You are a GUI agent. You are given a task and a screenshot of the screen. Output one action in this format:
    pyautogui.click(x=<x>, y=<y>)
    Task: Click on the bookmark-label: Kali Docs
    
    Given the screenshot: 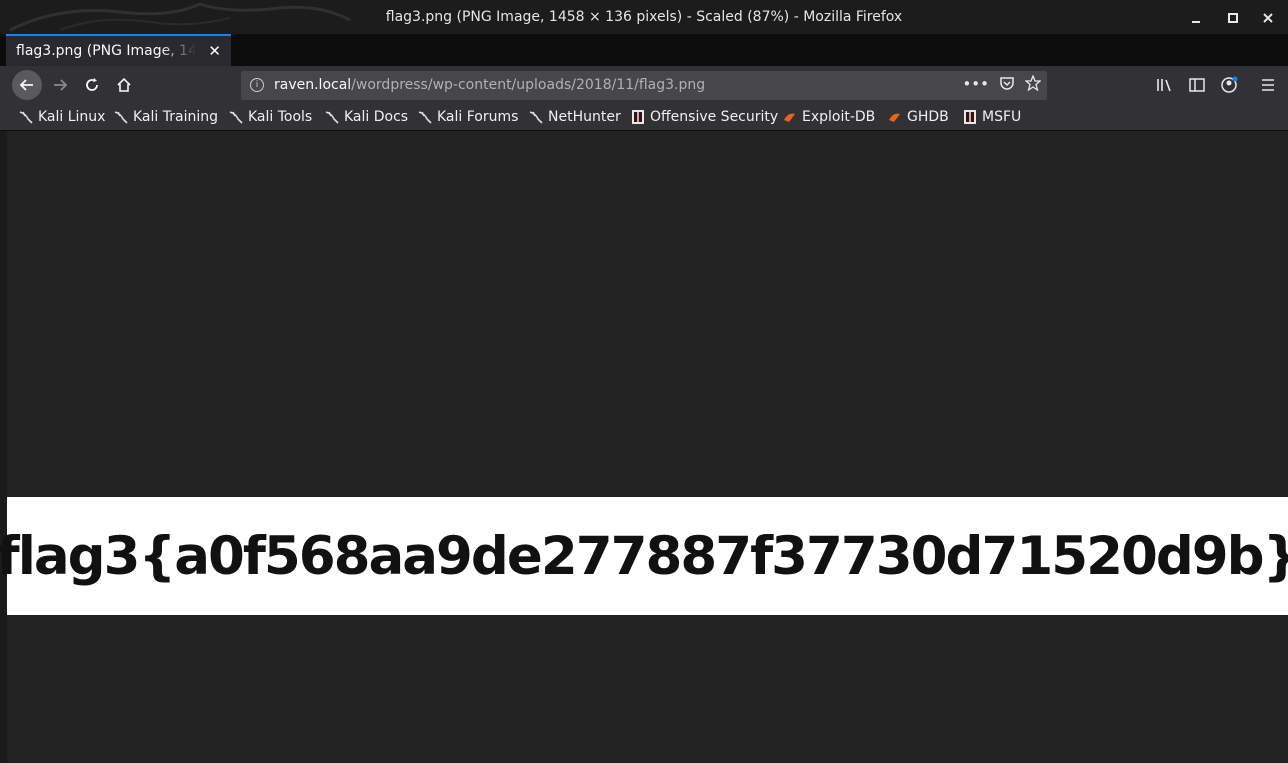 What is the action you would take?
    pyautogui.click(x=376, y=117)
    